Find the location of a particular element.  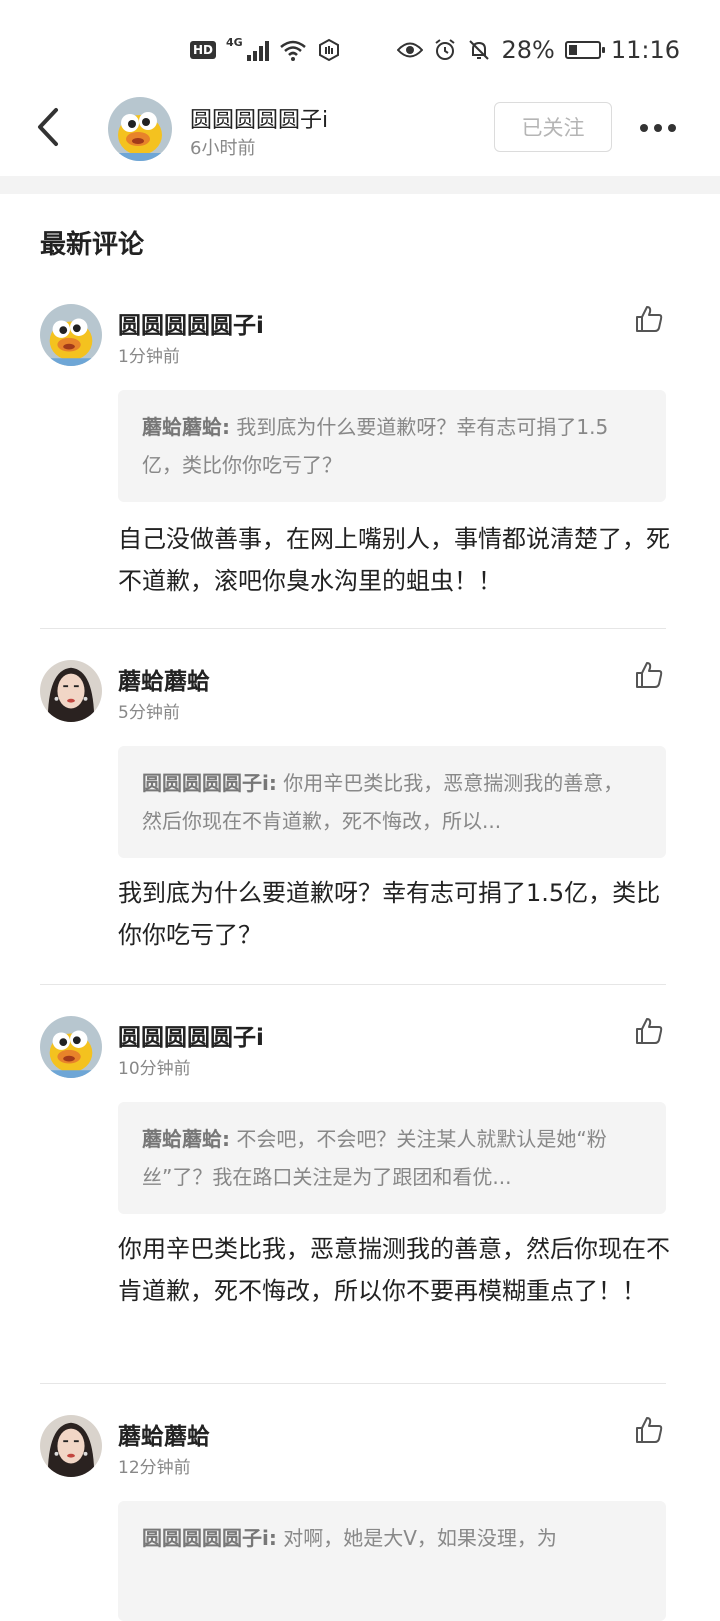

comment-time: 1分钟前 is located at coordinates (149, 357).